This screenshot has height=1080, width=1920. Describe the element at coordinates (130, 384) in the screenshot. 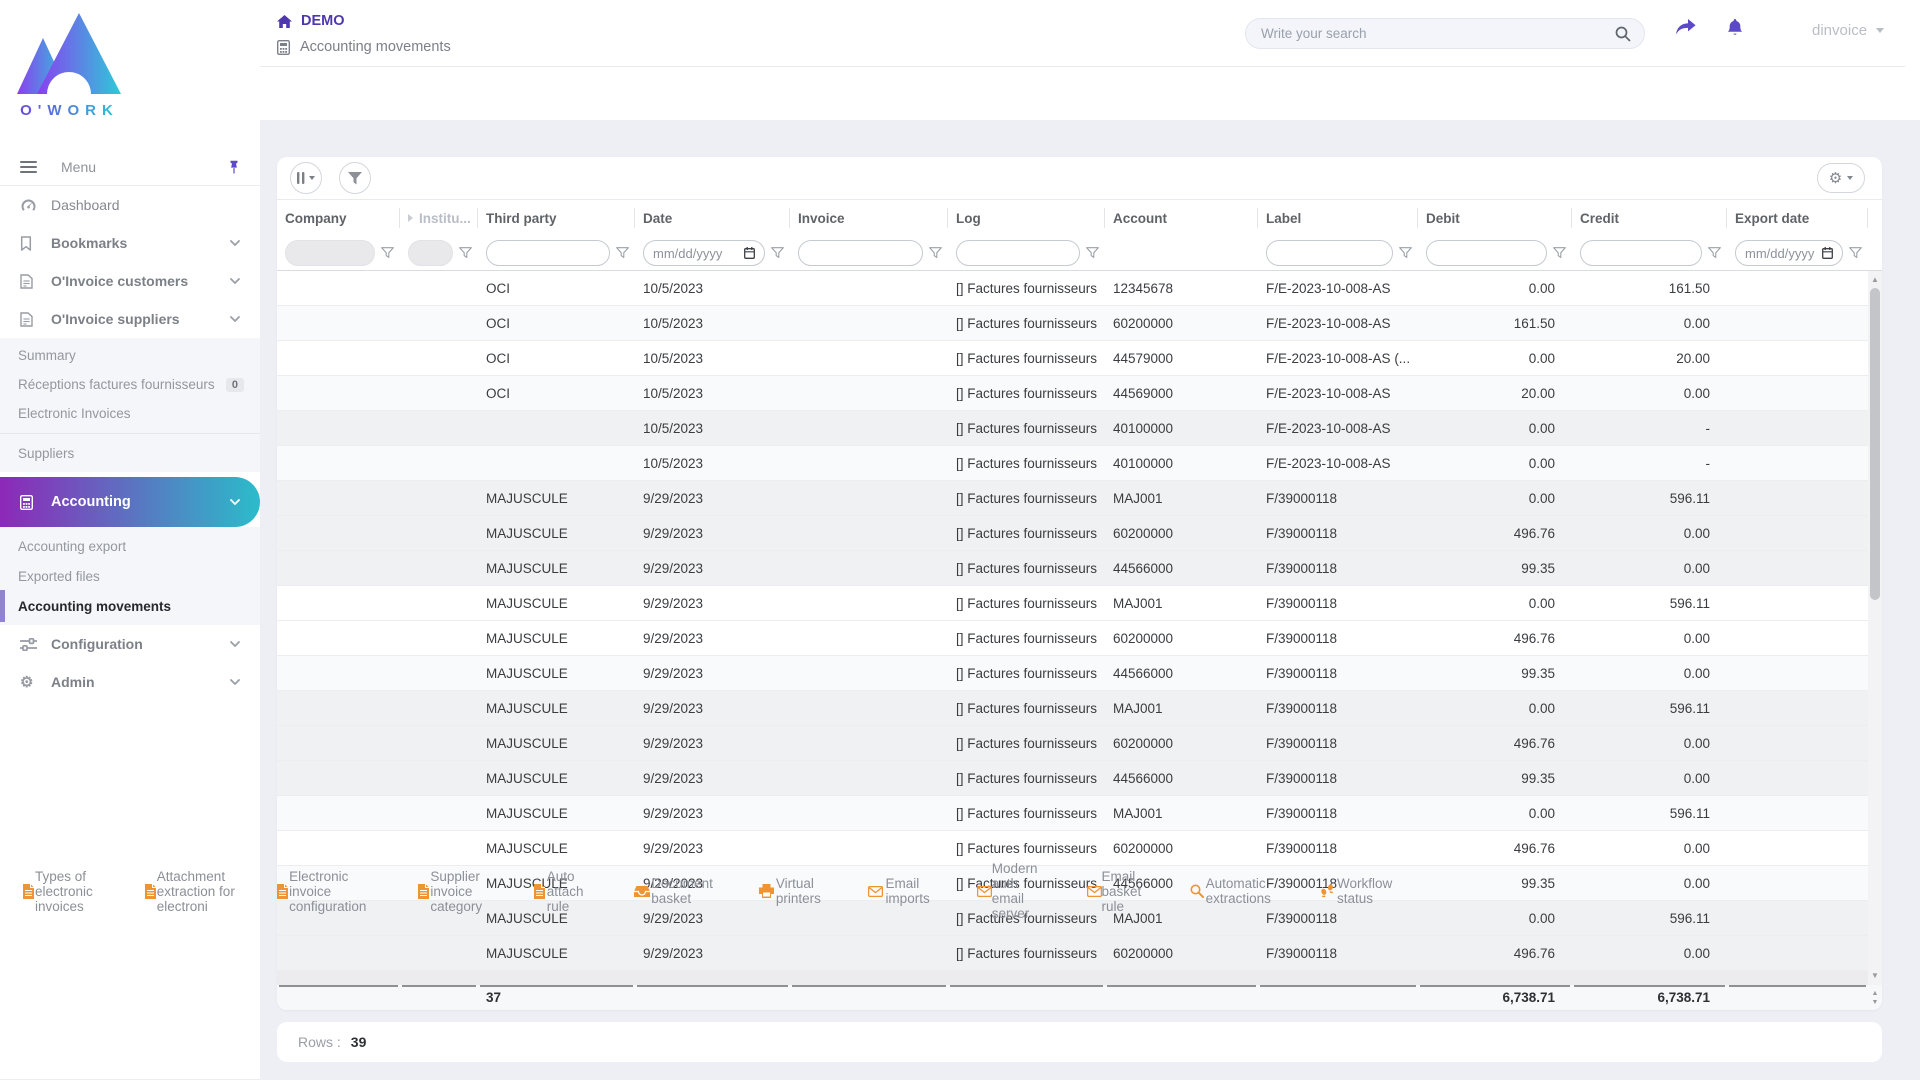

I see `sidebar-subitem-r-ceptions-factures-fournisseurs: Réceptions factures fournisseurs 0` at that location.